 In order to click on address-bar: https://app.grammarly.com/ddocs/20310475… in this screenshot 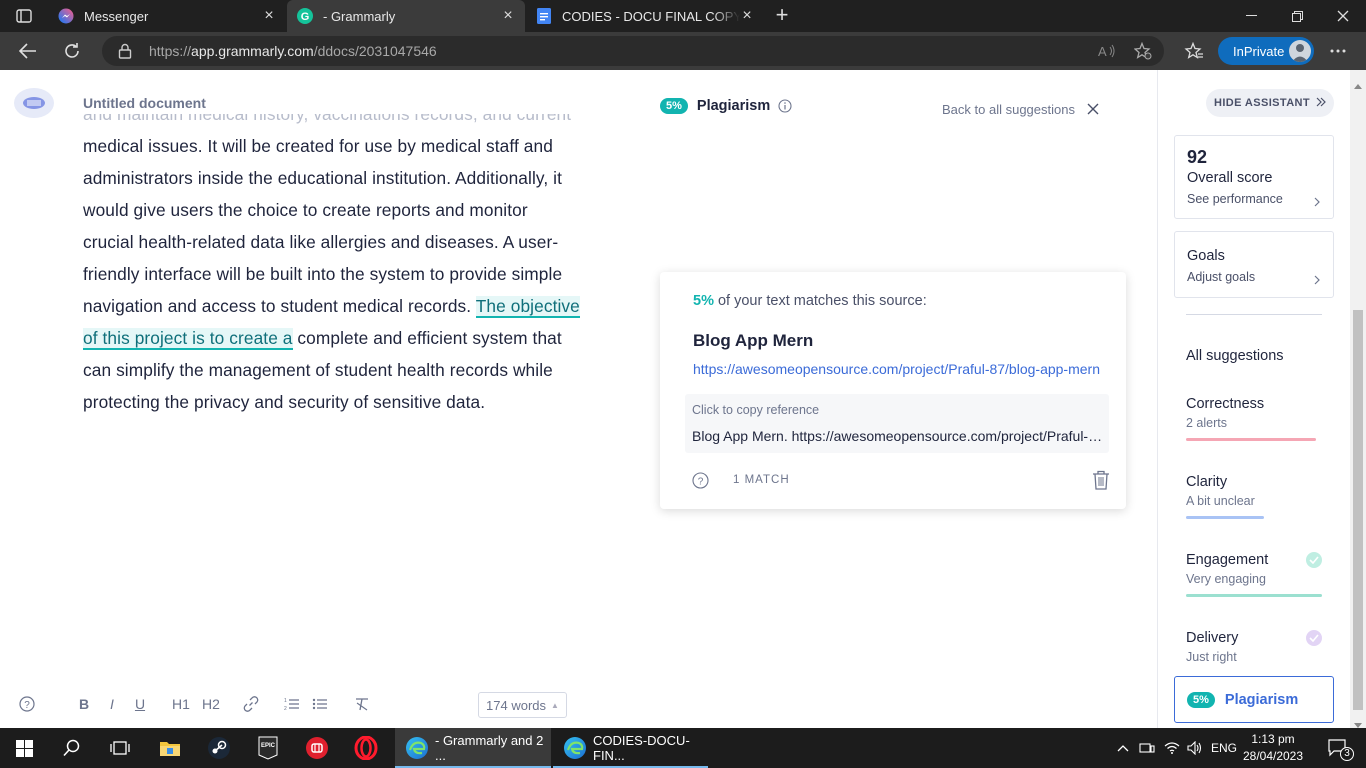, I will do `click(633, 51)`.